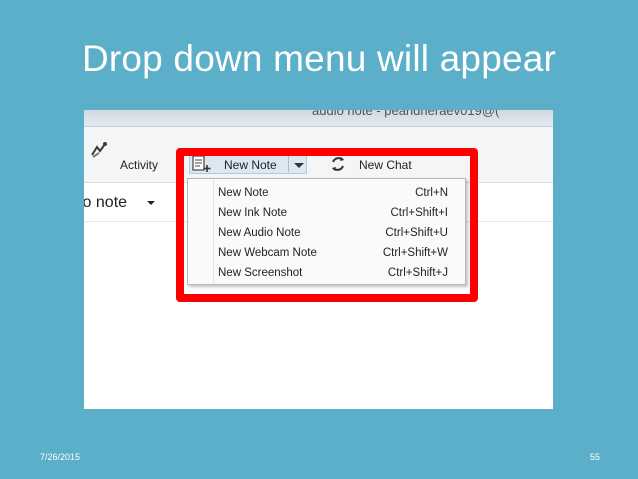  What do you see at coordinates (594, 457) in the screenshot?
I see `slide-page-number: 55` at bounding box center [594, 457].